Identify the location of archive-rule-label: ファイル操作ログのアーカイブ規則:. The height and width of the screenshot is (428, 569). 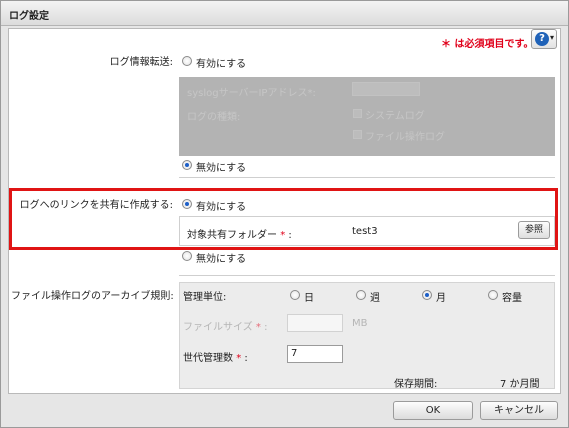
(92, 296).